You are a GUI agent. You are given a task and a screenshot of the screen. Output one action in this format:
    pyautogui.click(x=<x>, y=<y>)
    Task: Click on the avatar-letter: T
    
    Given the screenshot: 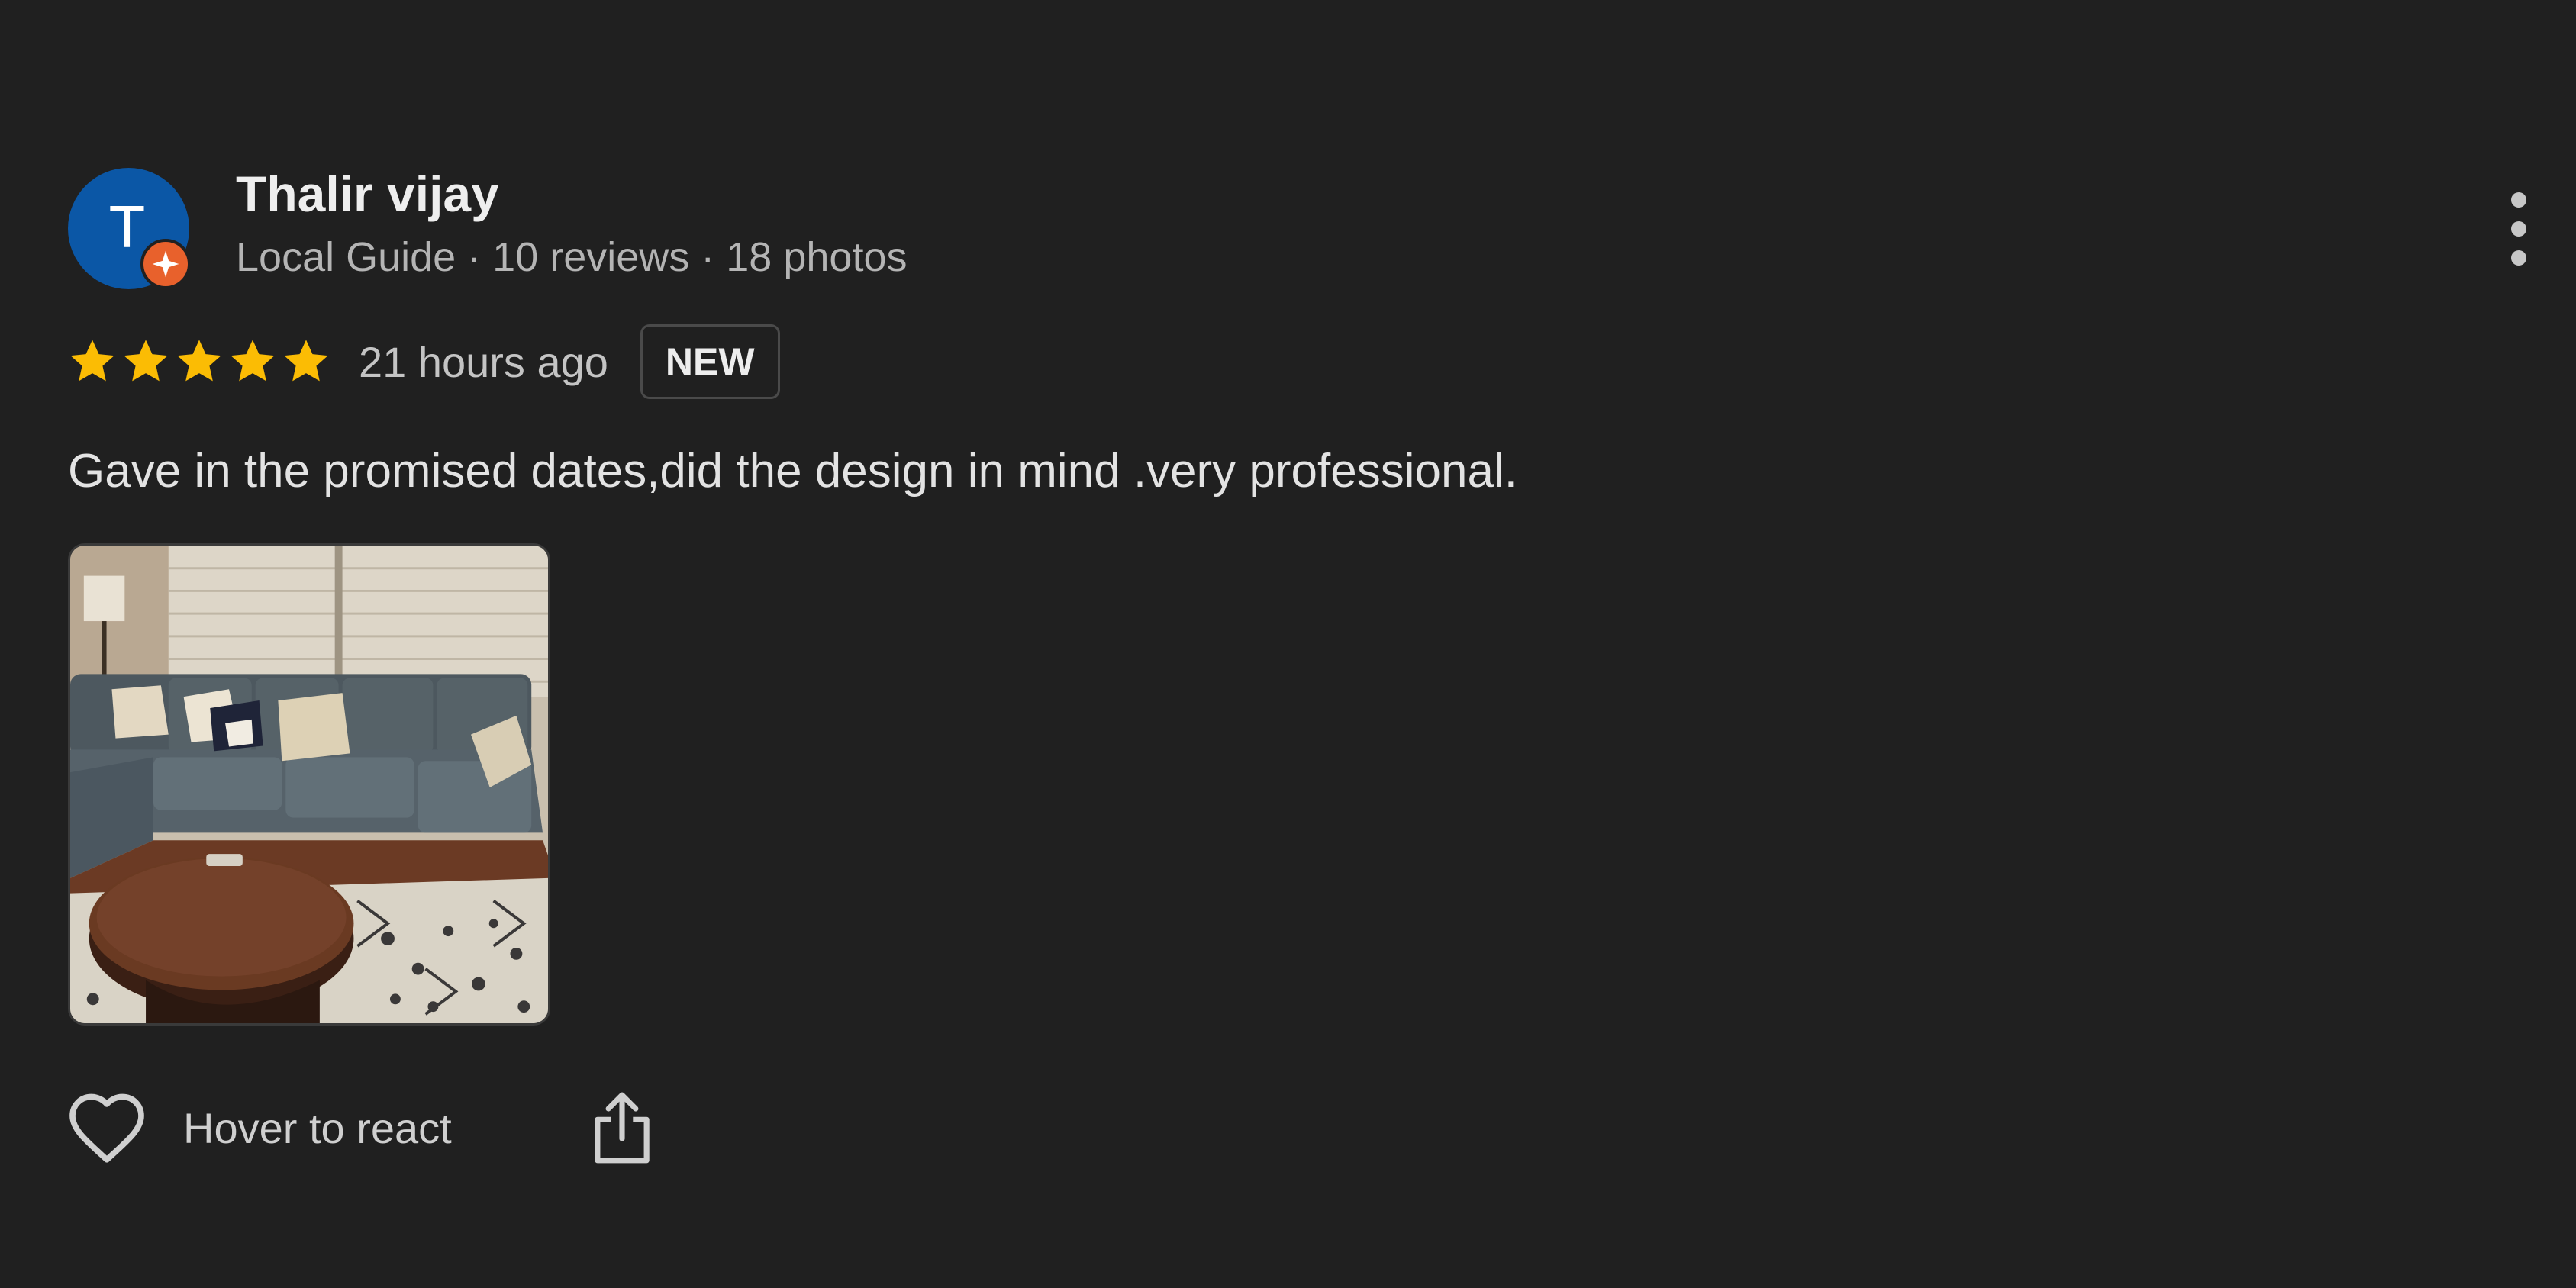 What is the action you would take?
    pyautogui.click(x=127, y=226)
    